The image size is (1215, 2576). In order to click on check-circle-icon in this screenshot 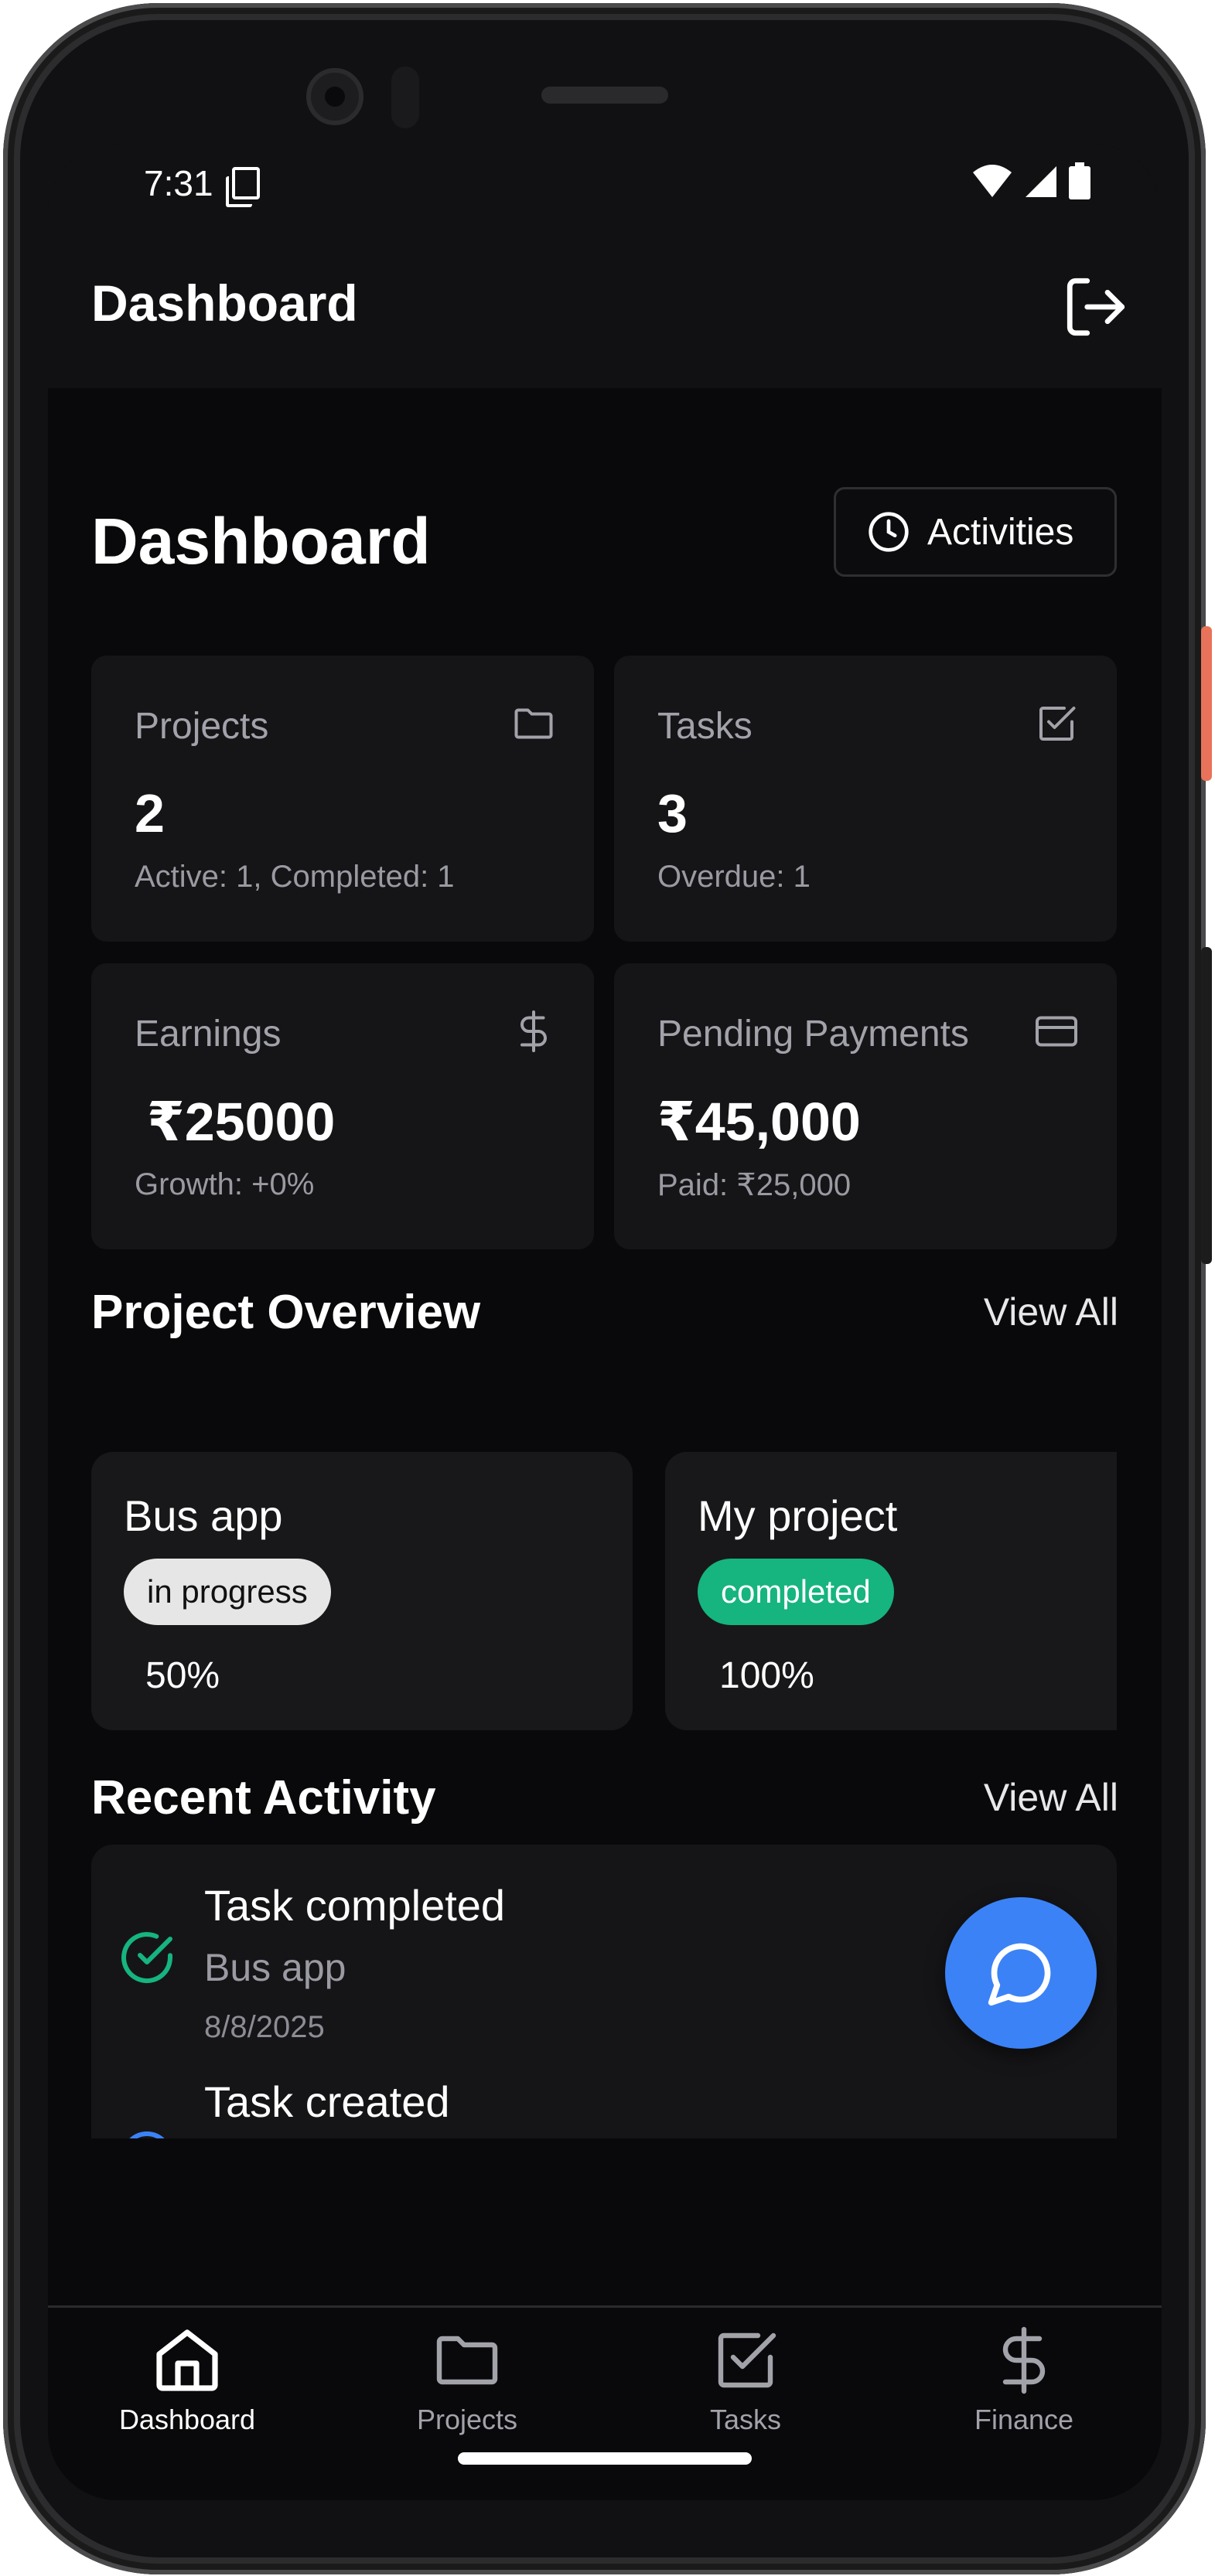, I will do `click(146, 1958)`.